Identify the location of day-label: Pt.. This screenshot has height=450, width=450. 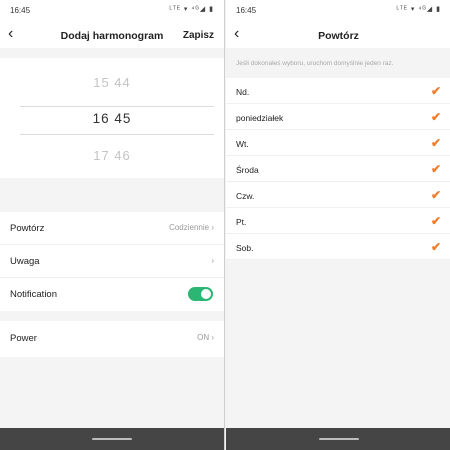
(241, 222).